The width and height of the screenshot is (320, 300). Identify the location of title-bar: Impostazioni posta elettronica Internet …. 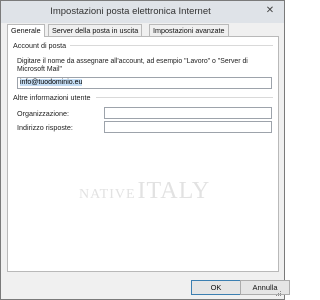
(142, 12).